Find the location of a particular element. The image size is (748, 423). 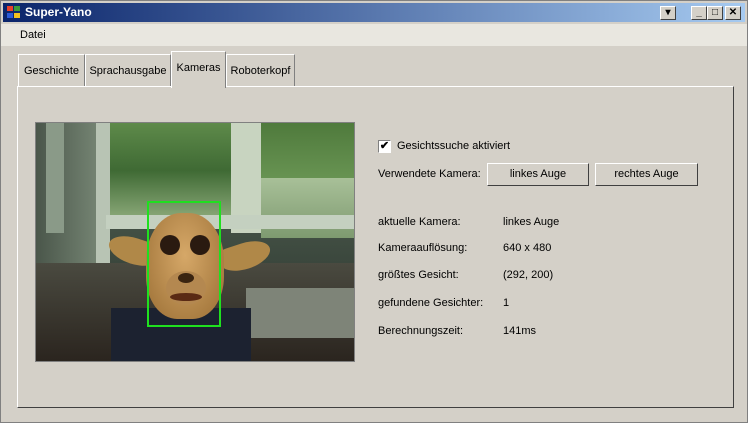

camera-select-label: Verwendete Kamera: is located at coordinates (429, 174).